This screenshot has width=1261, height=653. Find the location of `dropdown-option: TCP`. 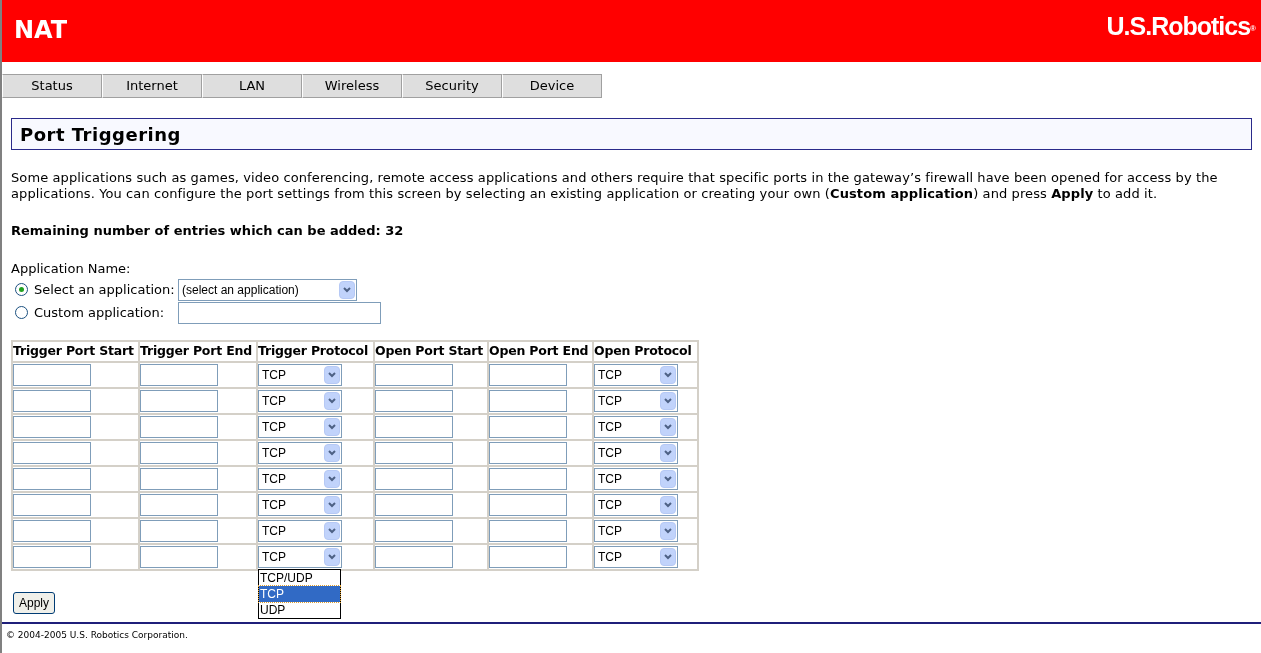

dropdown-option: TCP is located at coordinates (299, 593).